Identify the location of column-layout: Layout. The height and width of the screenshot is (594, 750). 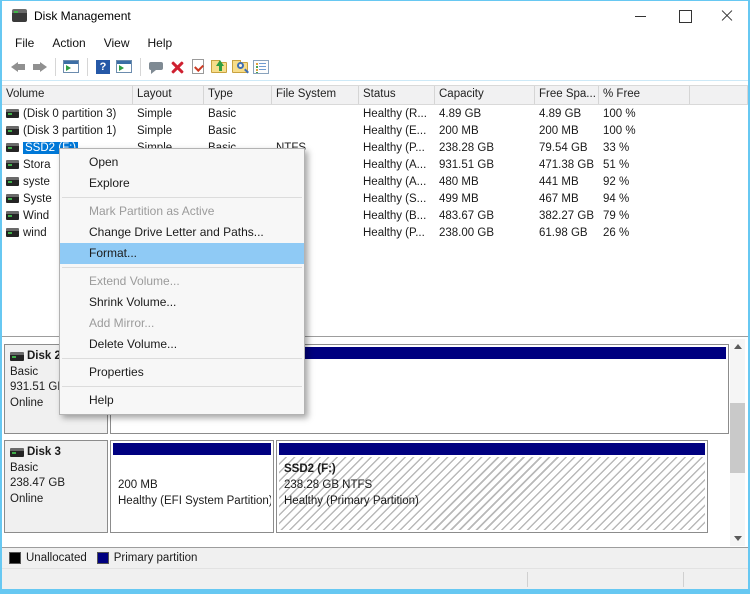
(168, 95).